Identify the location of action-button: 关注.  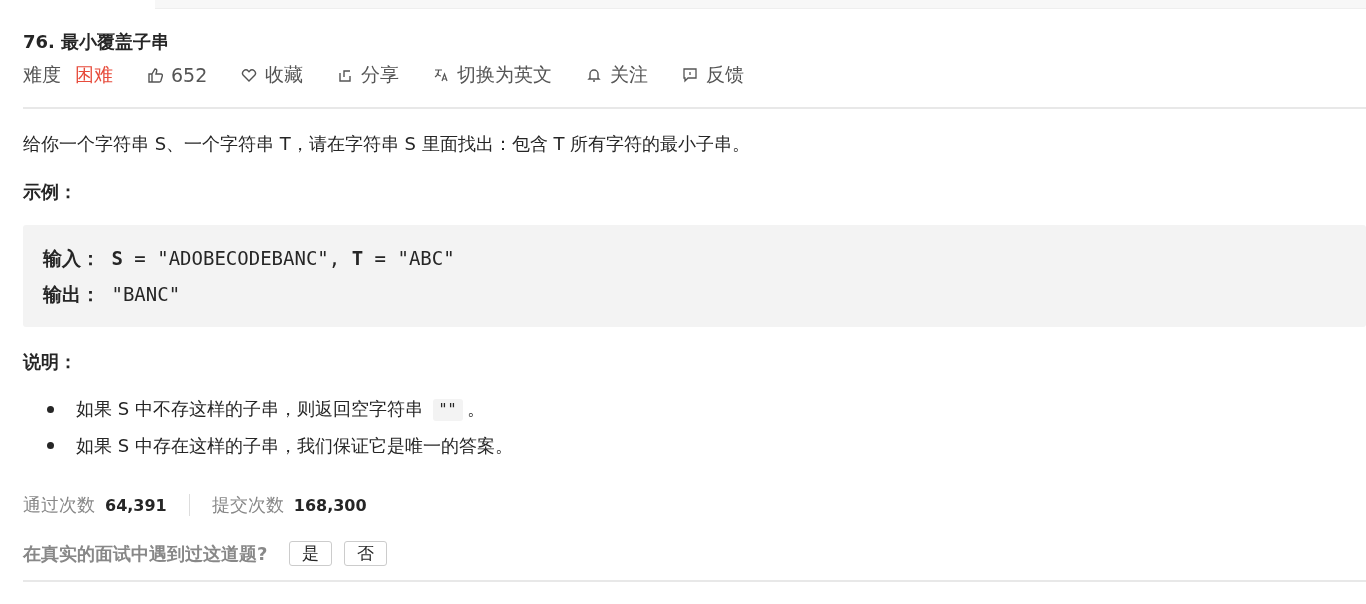
(617, 75).